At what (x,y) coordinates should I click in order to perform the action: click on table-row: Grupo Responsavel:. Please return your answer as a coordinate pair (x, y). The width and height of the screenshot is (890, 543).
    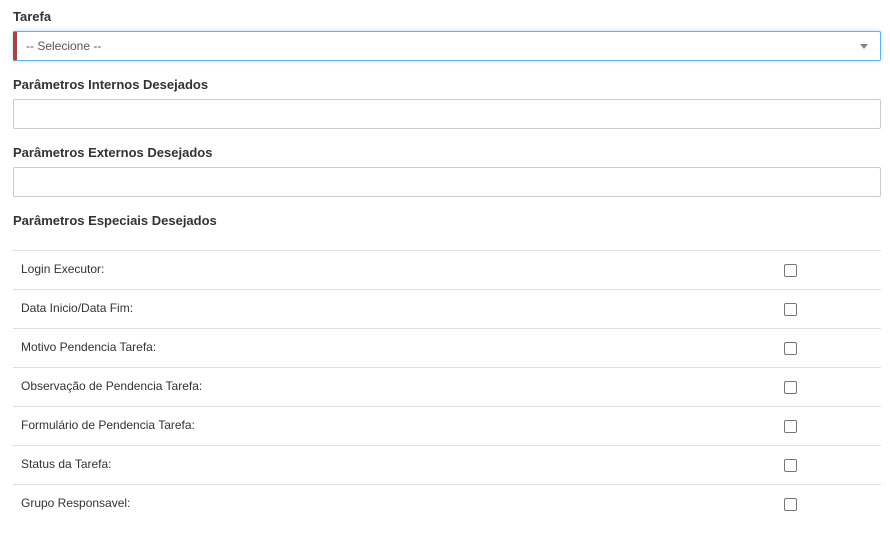
    Looking at the image, I should click on (447, 503).